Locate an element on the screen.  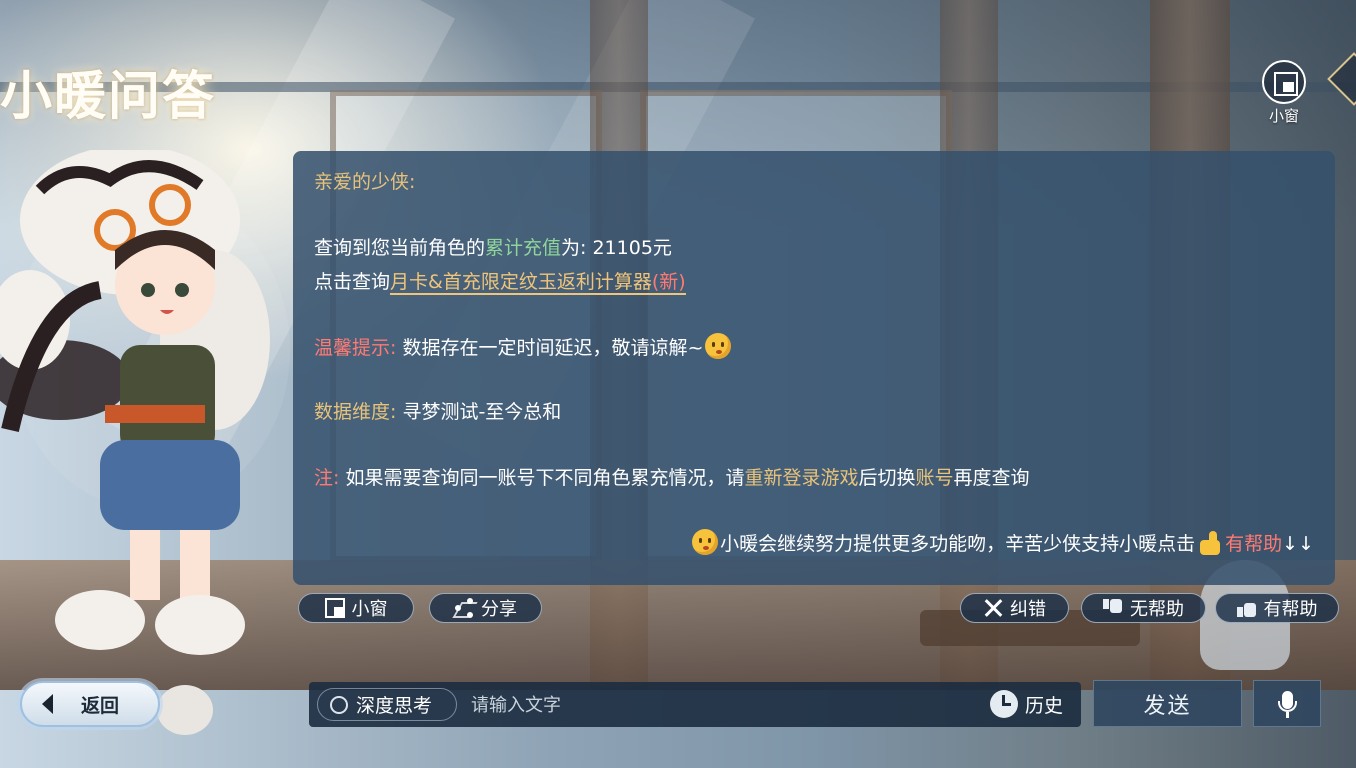
note-text-3: 再度查询 is located at coordinates (991, 478).